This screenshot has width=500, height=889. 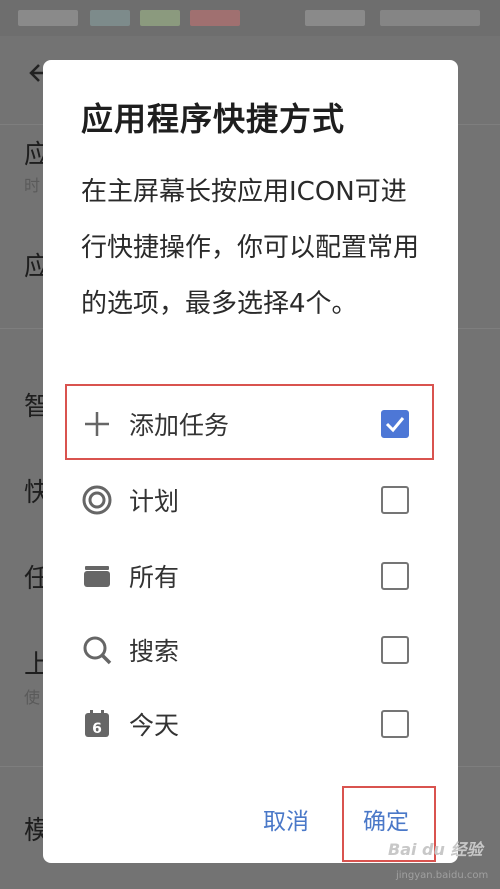 I want to click on calendar-icon: 6, so click(x=97, y=723).